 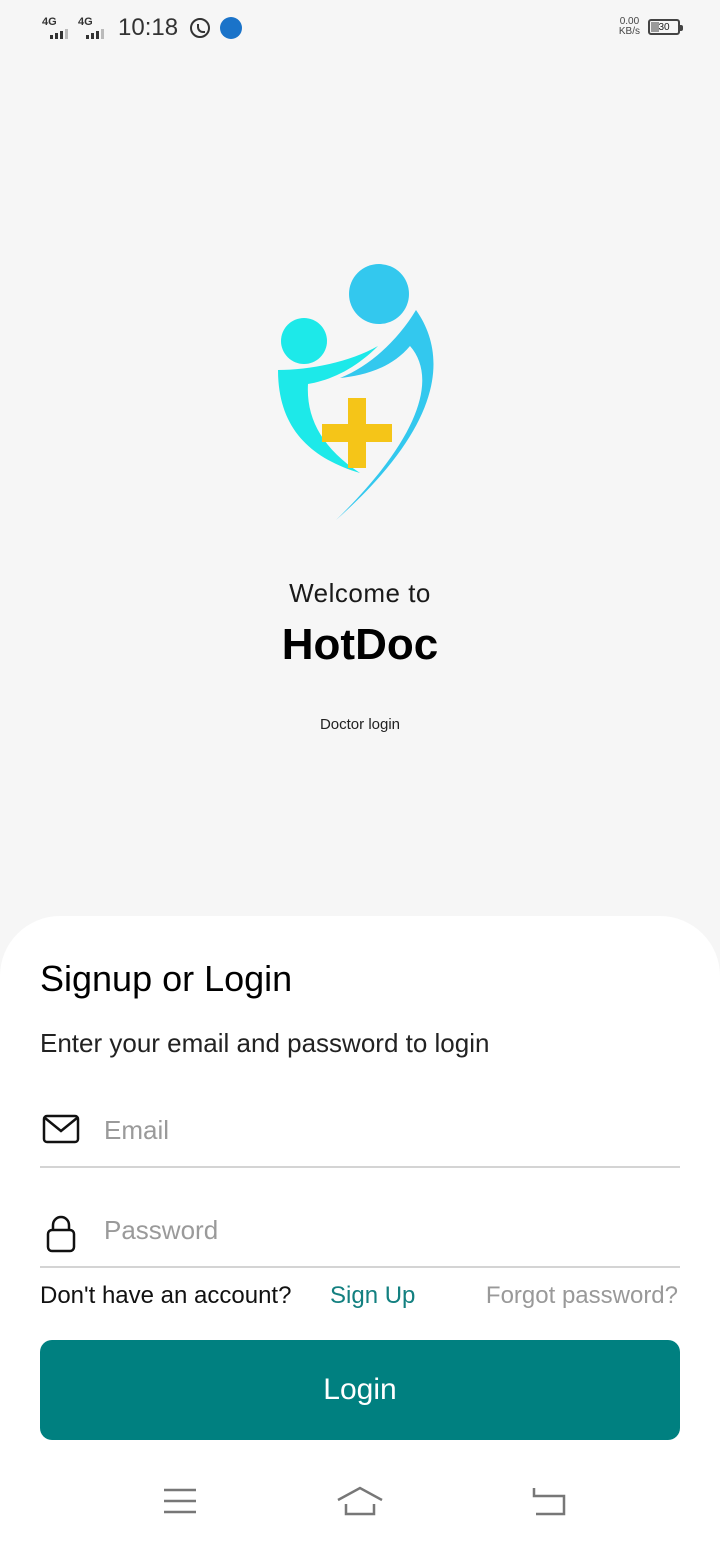 I want to click on back-icon, so click(x=548, y=1501).